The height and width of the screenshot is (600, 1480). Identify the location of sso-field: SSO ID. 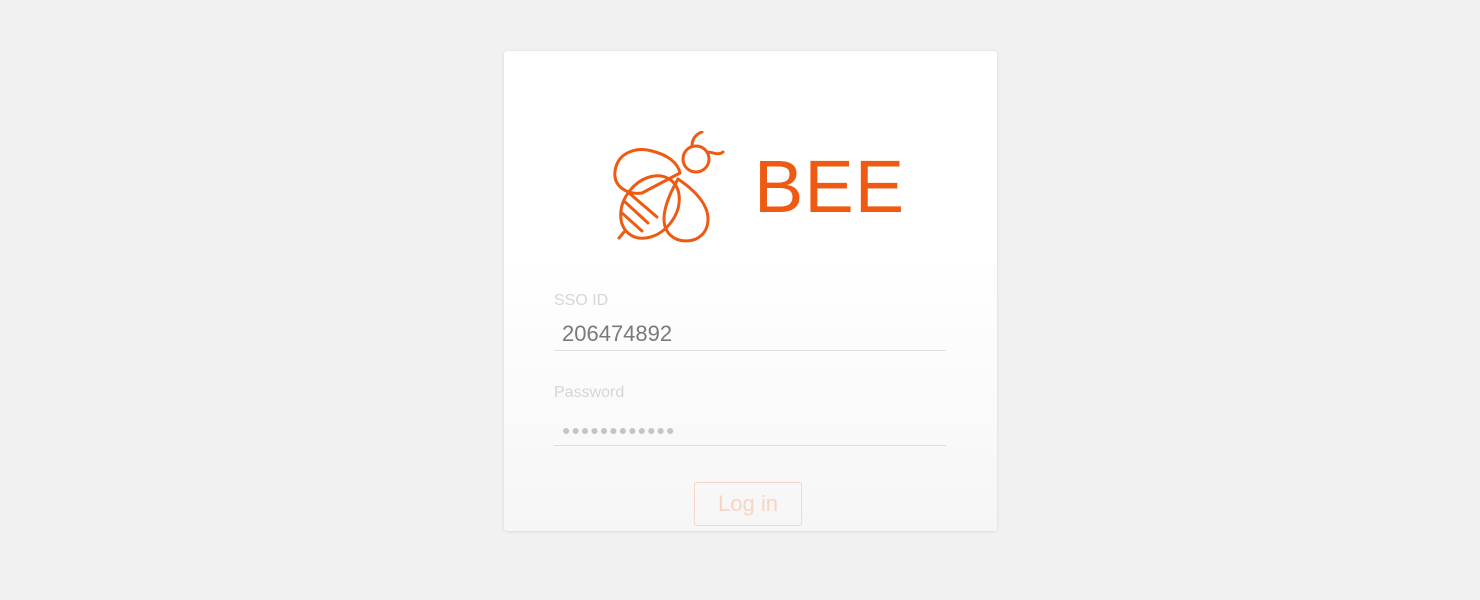
(750, 322).